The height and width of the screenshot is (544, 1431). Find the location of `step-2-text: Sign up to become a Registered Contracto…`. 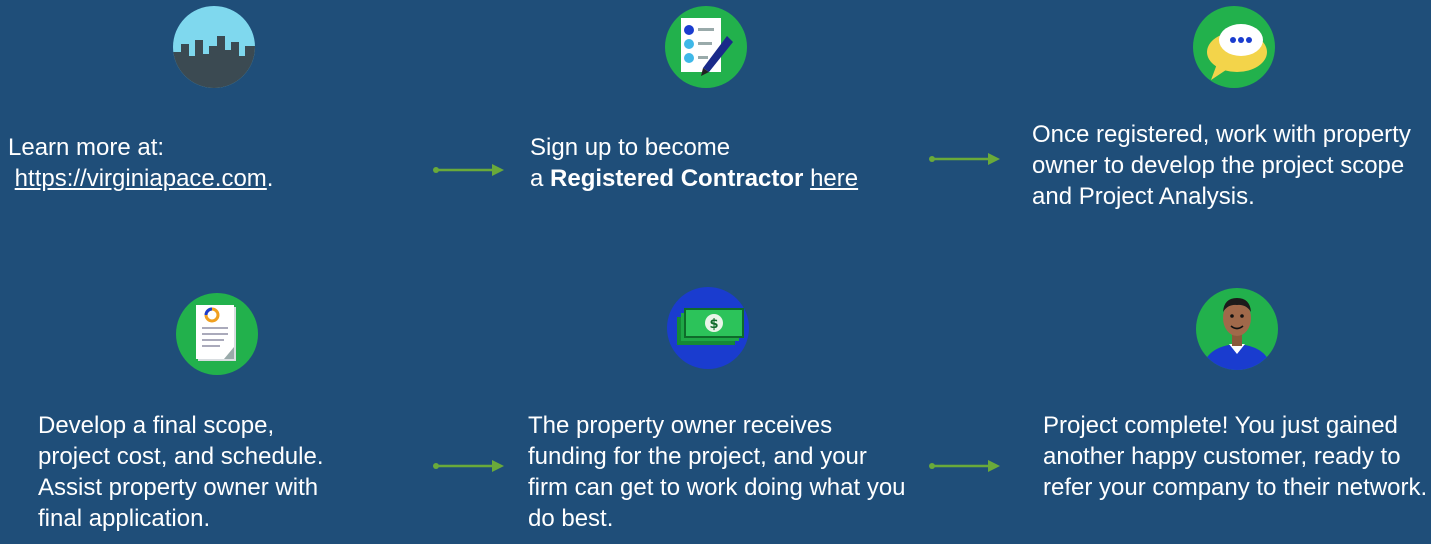

step-2-text: Sign up to become a Registered Contracto… is located at coordinates (694, 163).